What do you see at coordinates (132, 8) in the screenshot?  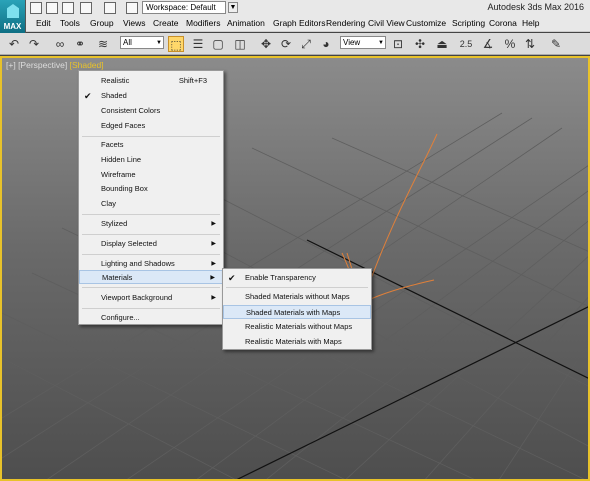 I see `project-folder-icon` at bounding box center [132, 8].